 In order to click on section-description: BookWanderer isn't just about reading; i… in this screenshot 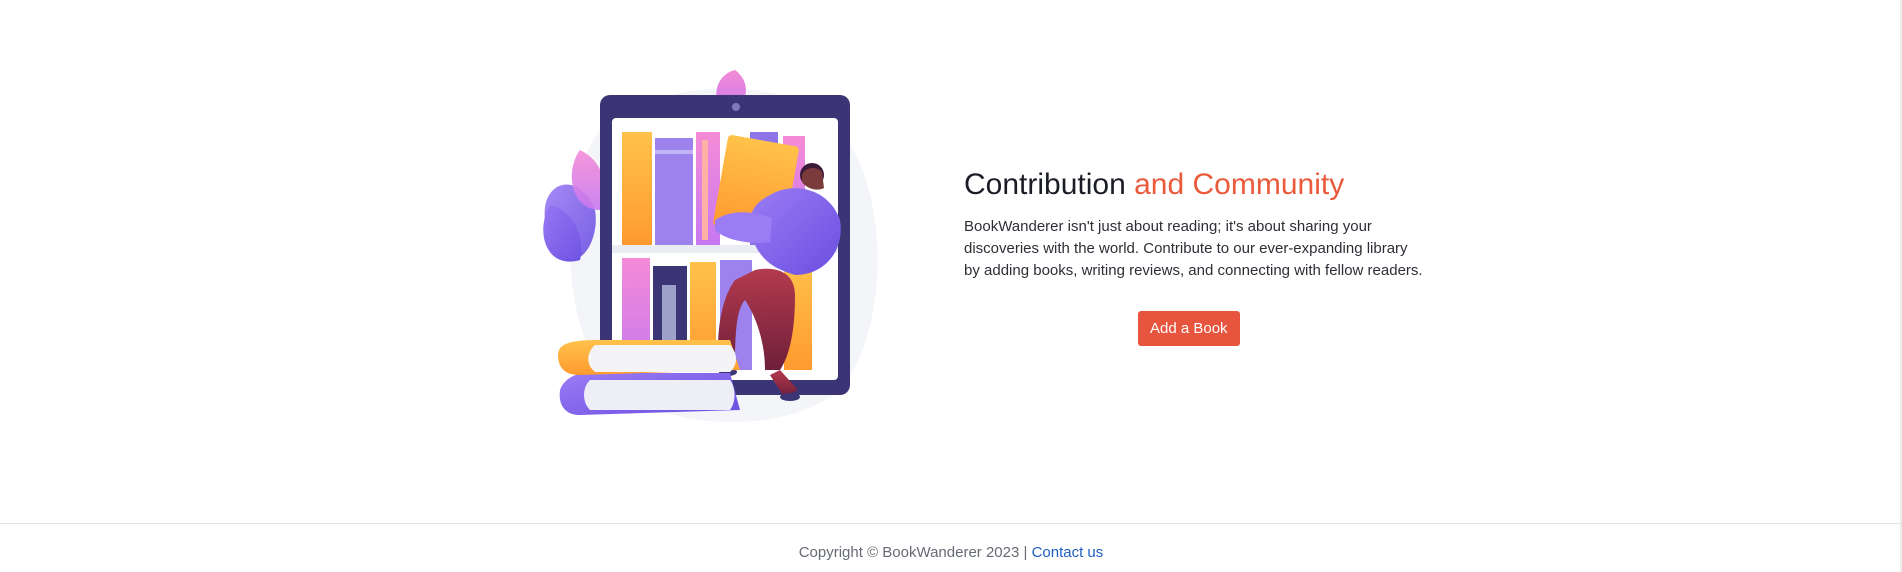, I will do `click(1193, 248)`.